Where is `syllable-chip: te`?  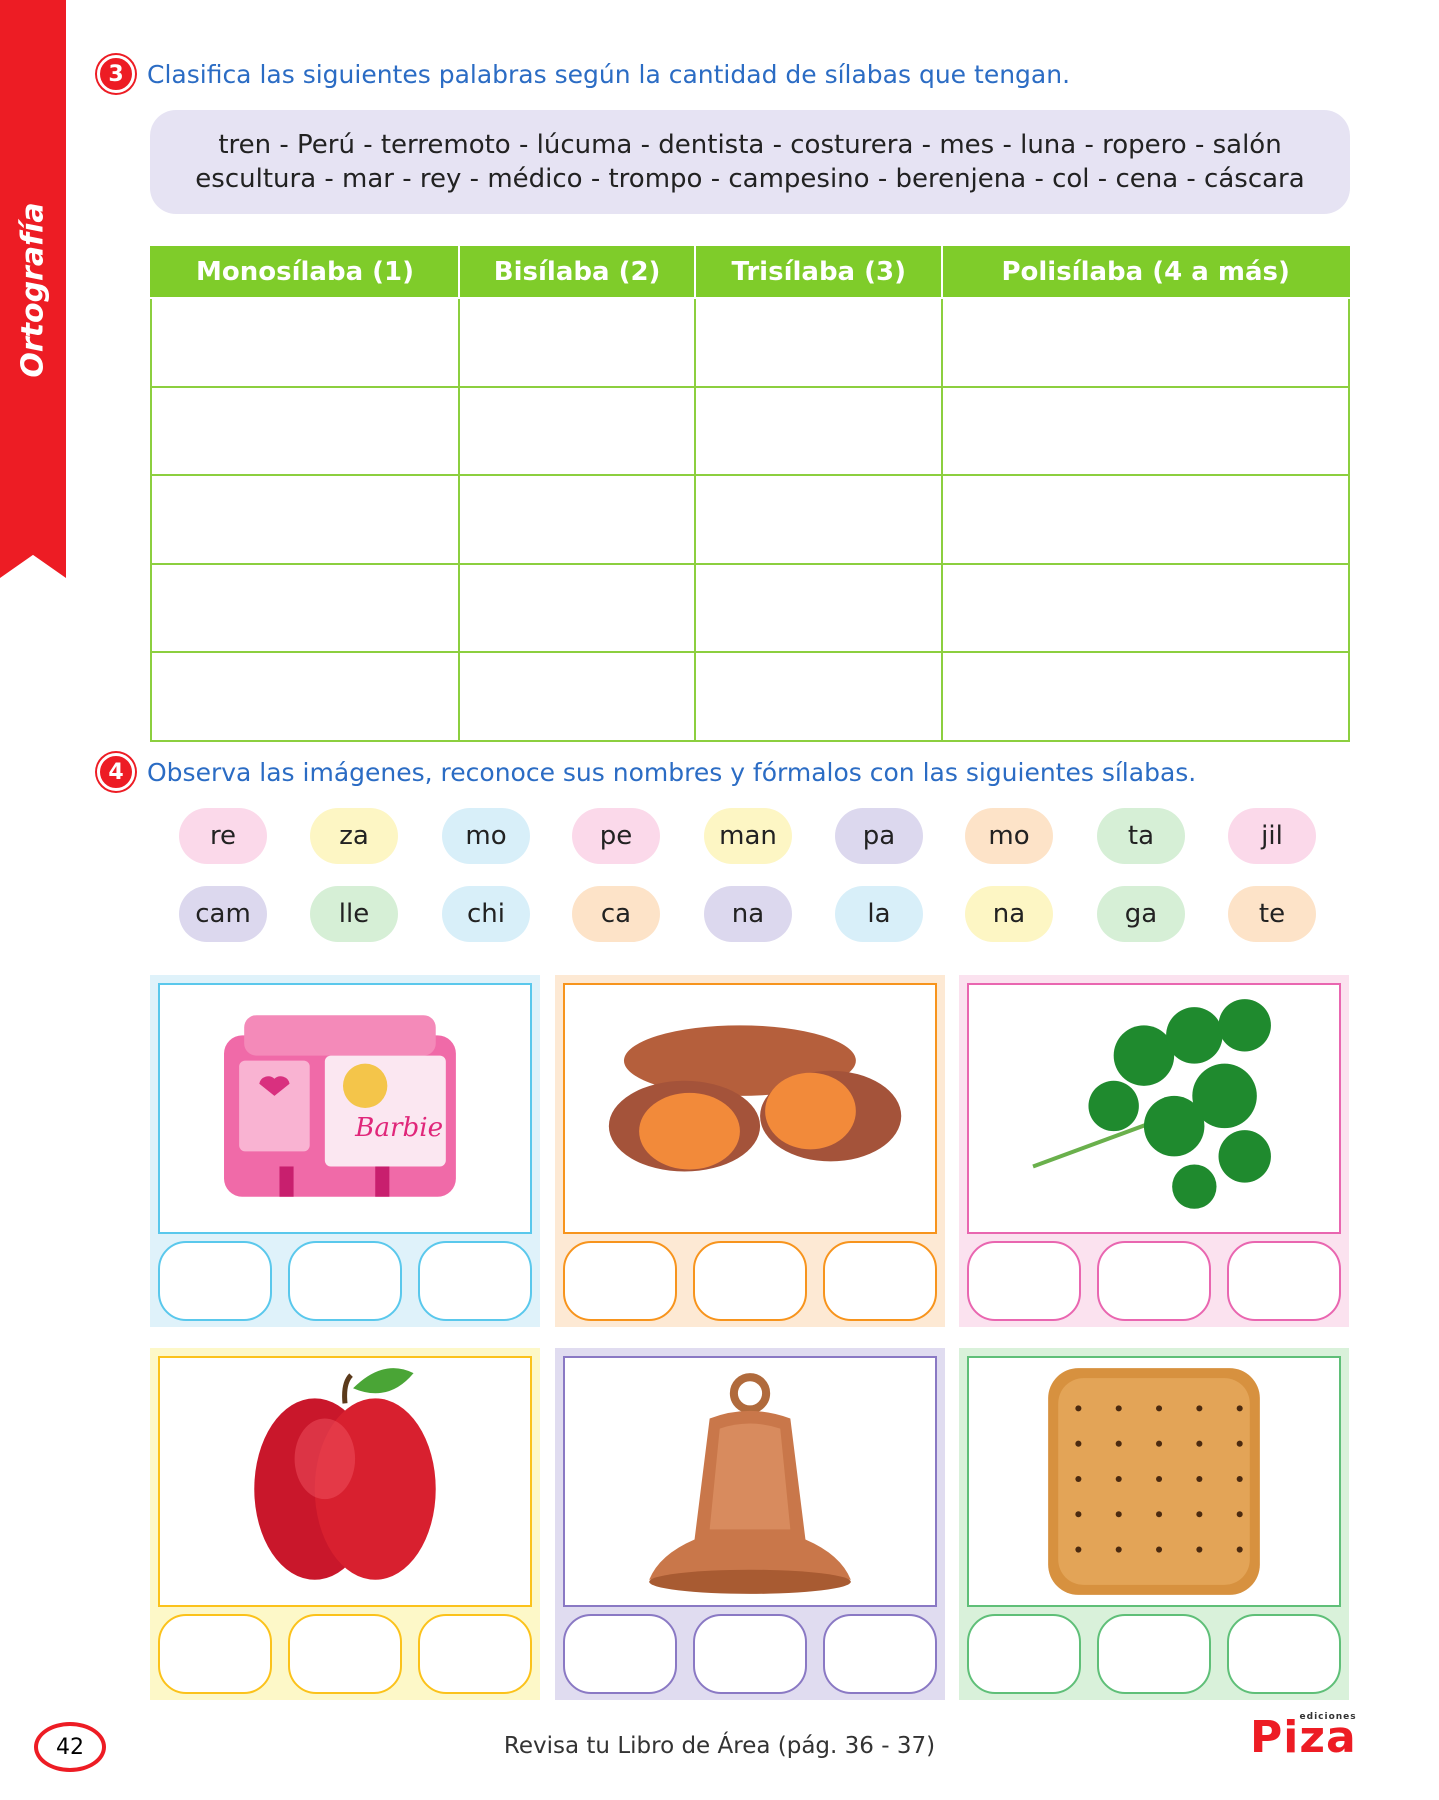 syllable-chip: te is located at coordinates (1272, 914).